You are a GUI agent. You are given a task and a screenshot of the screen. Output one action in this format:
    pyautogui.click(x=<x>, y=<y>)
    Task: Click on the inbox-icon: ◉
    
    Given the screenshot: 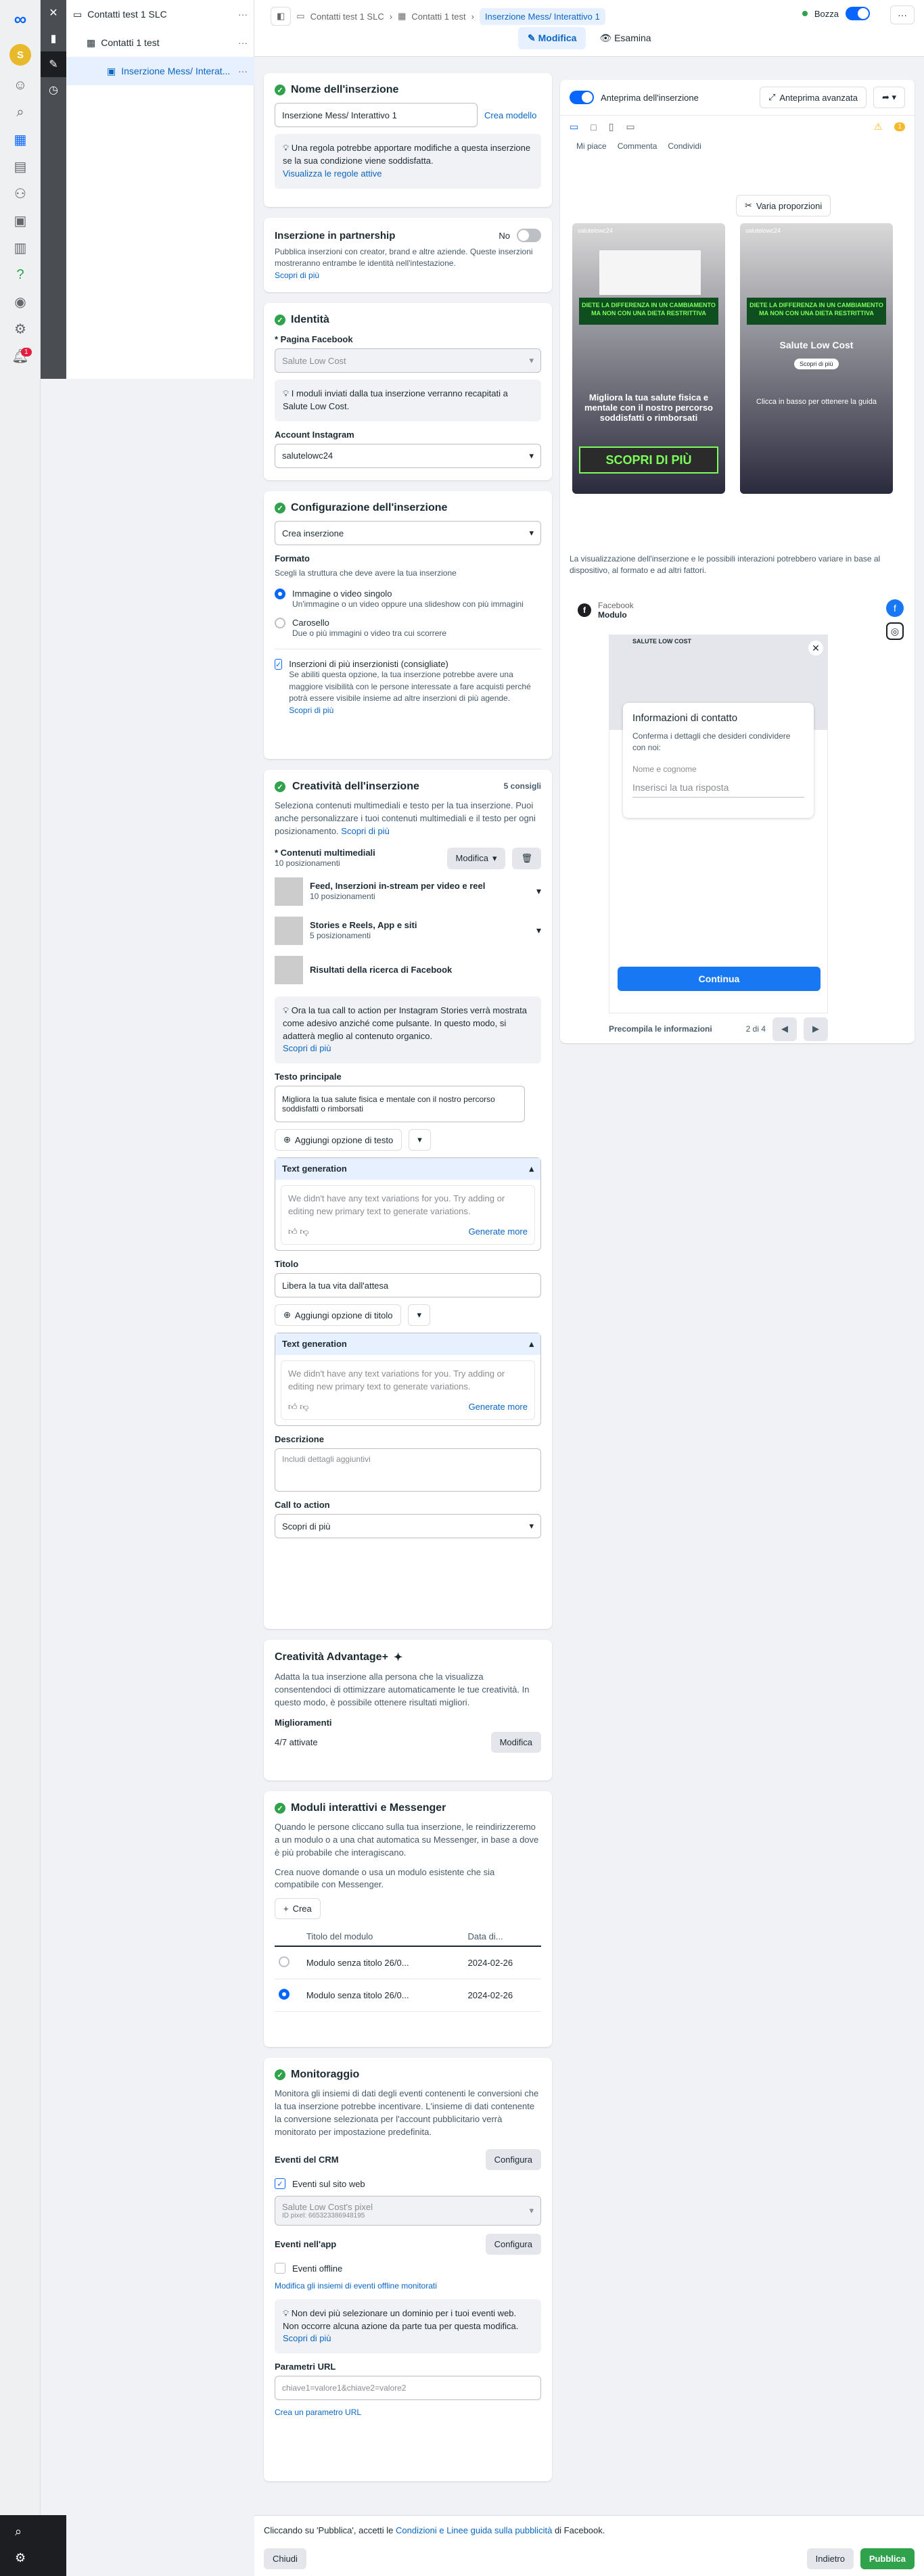 What is the action you would take?
    pyautogui.click(x=20, y=301)
    